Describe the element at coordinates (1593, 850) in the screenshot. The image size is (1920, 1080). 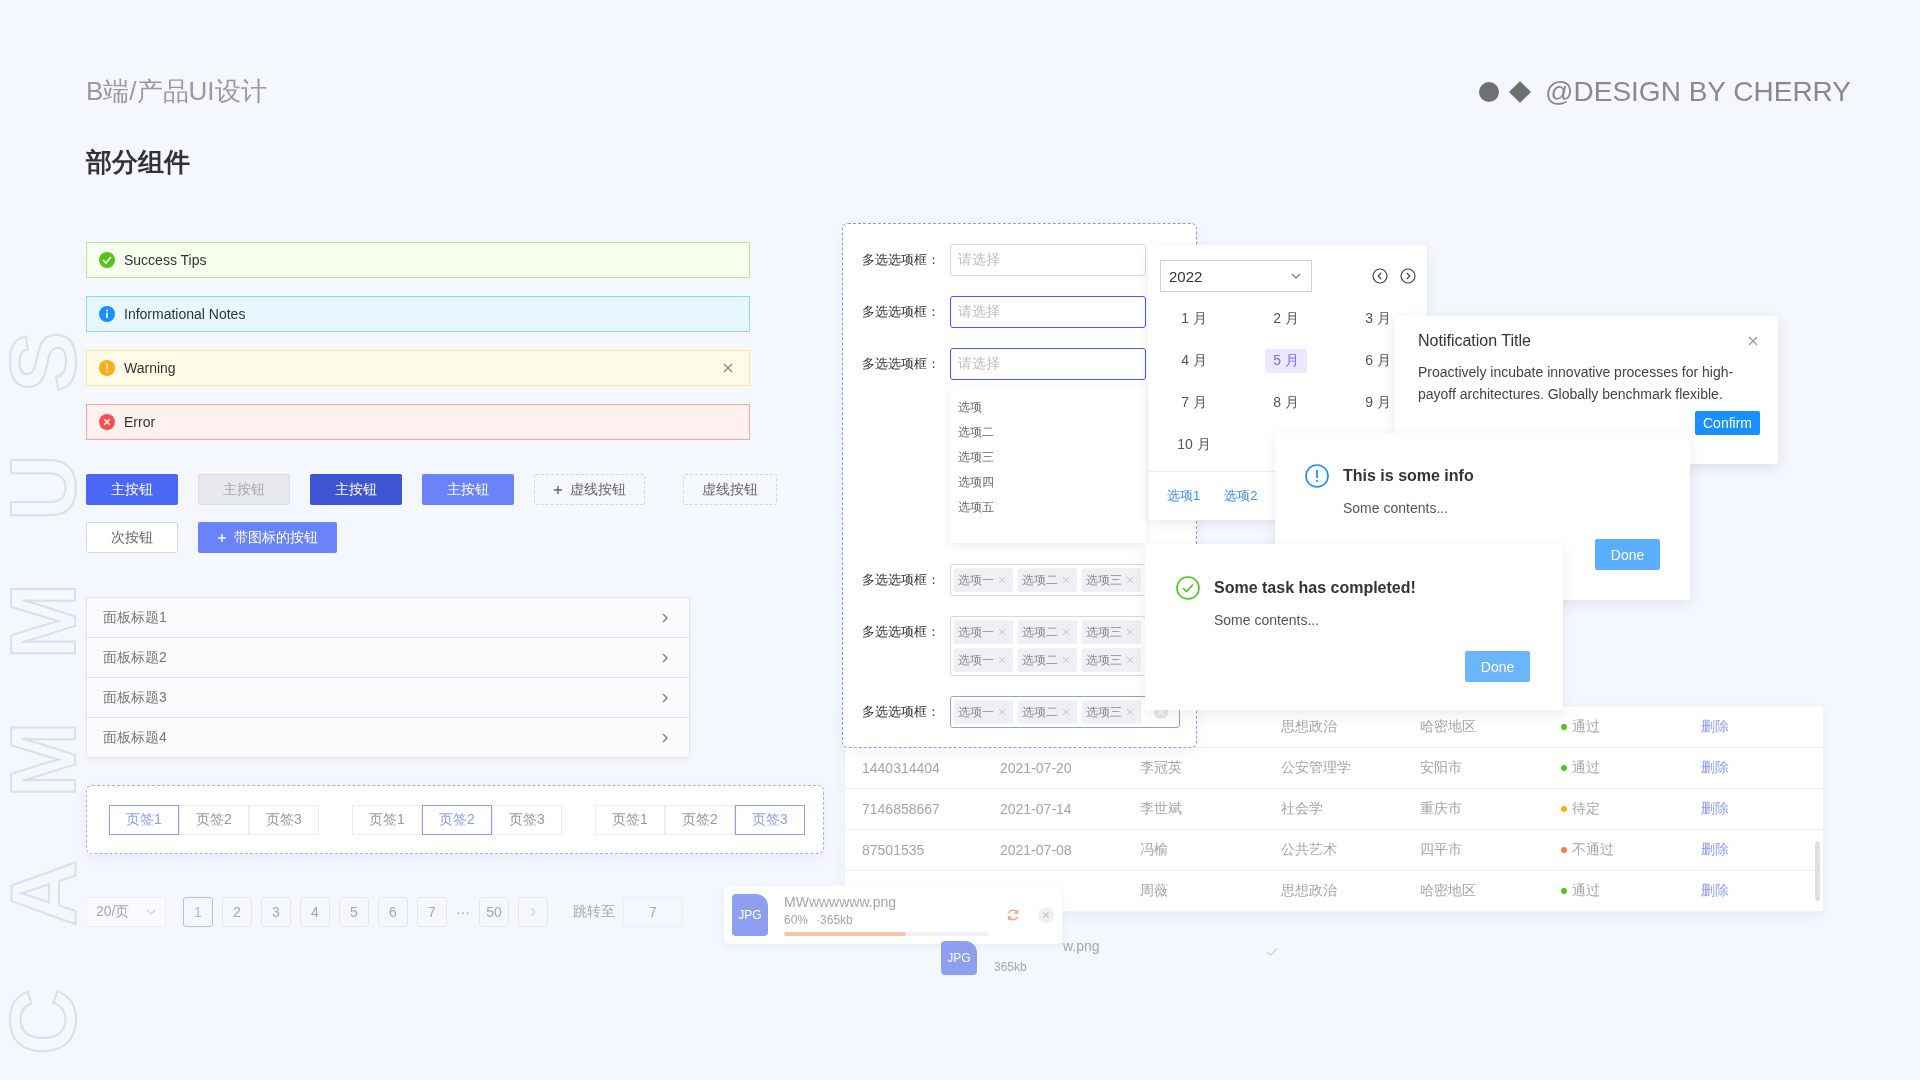
I see `status-text: 不通过` at that location.